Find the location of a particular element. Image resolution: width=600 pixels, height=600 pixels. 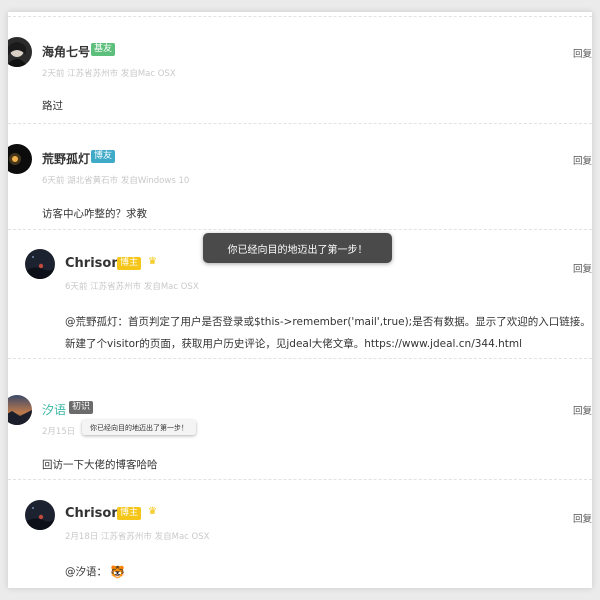

comment-meta: 6天前 江苏省苏州市 发自Mac OSX is located at coordinates (132, 287).